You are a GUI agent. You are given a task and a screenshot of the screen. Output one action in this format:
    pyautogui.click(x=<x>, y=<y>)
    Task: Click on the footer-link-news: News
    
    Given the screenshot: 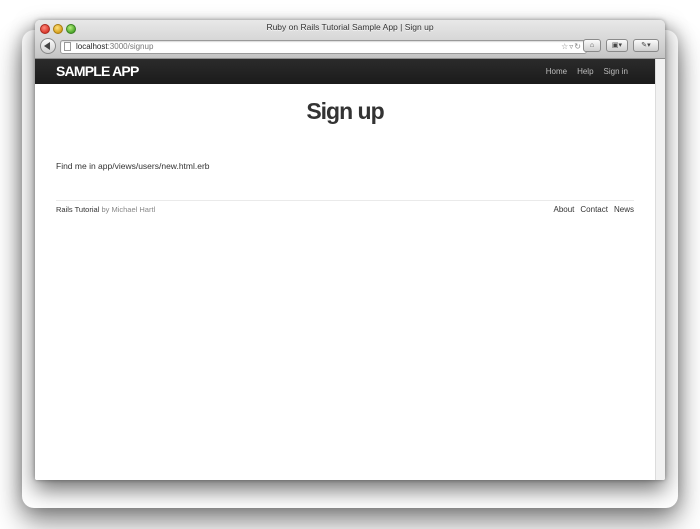 What is the action you would take?
    pyautogui.click(x=624, y=209)
    